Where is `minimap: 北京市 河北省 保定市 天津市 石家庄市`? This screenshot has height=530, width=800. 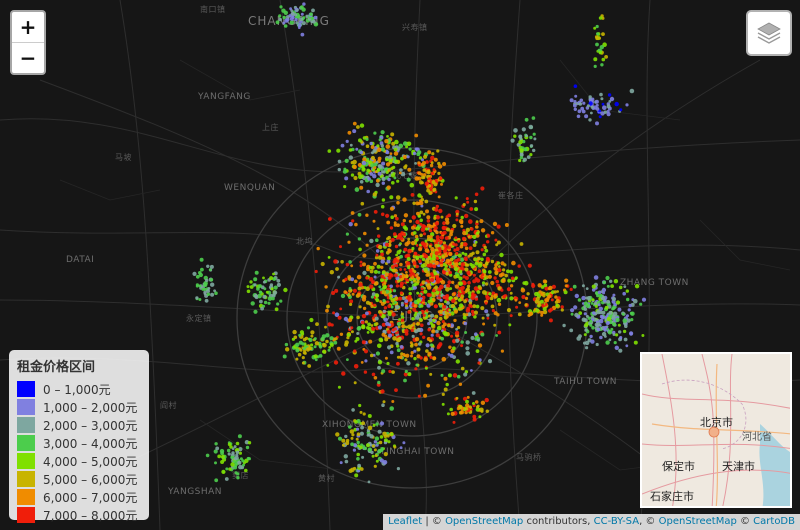 minimap: 北京市 河北省 保定市 天津市 石家庄市 is located at coordinates (716, 430).